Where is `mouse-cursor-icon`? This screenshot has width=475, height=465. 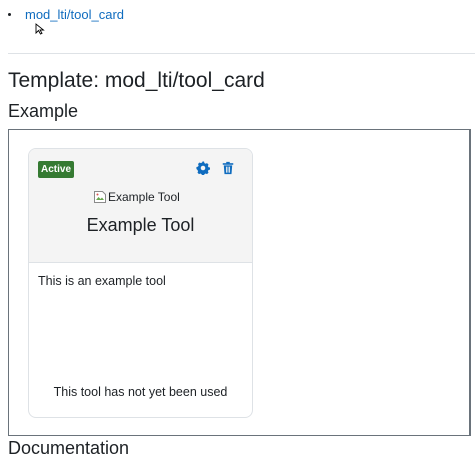 mouse-cursor-icon is located at coordinates (40, 29).